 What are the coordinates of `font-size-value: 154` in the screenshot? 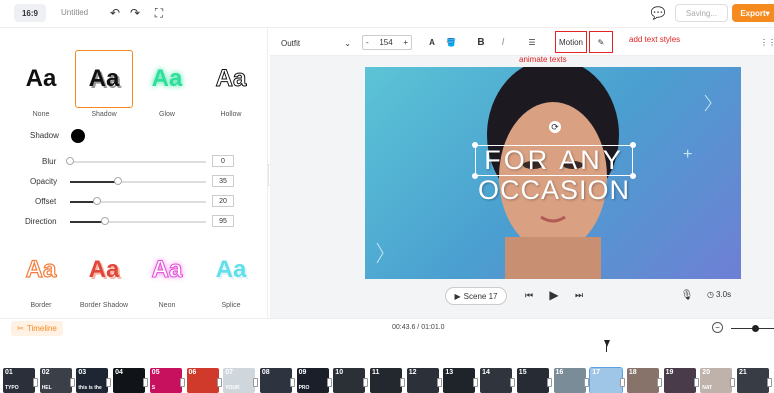 It's located at (385, 42).